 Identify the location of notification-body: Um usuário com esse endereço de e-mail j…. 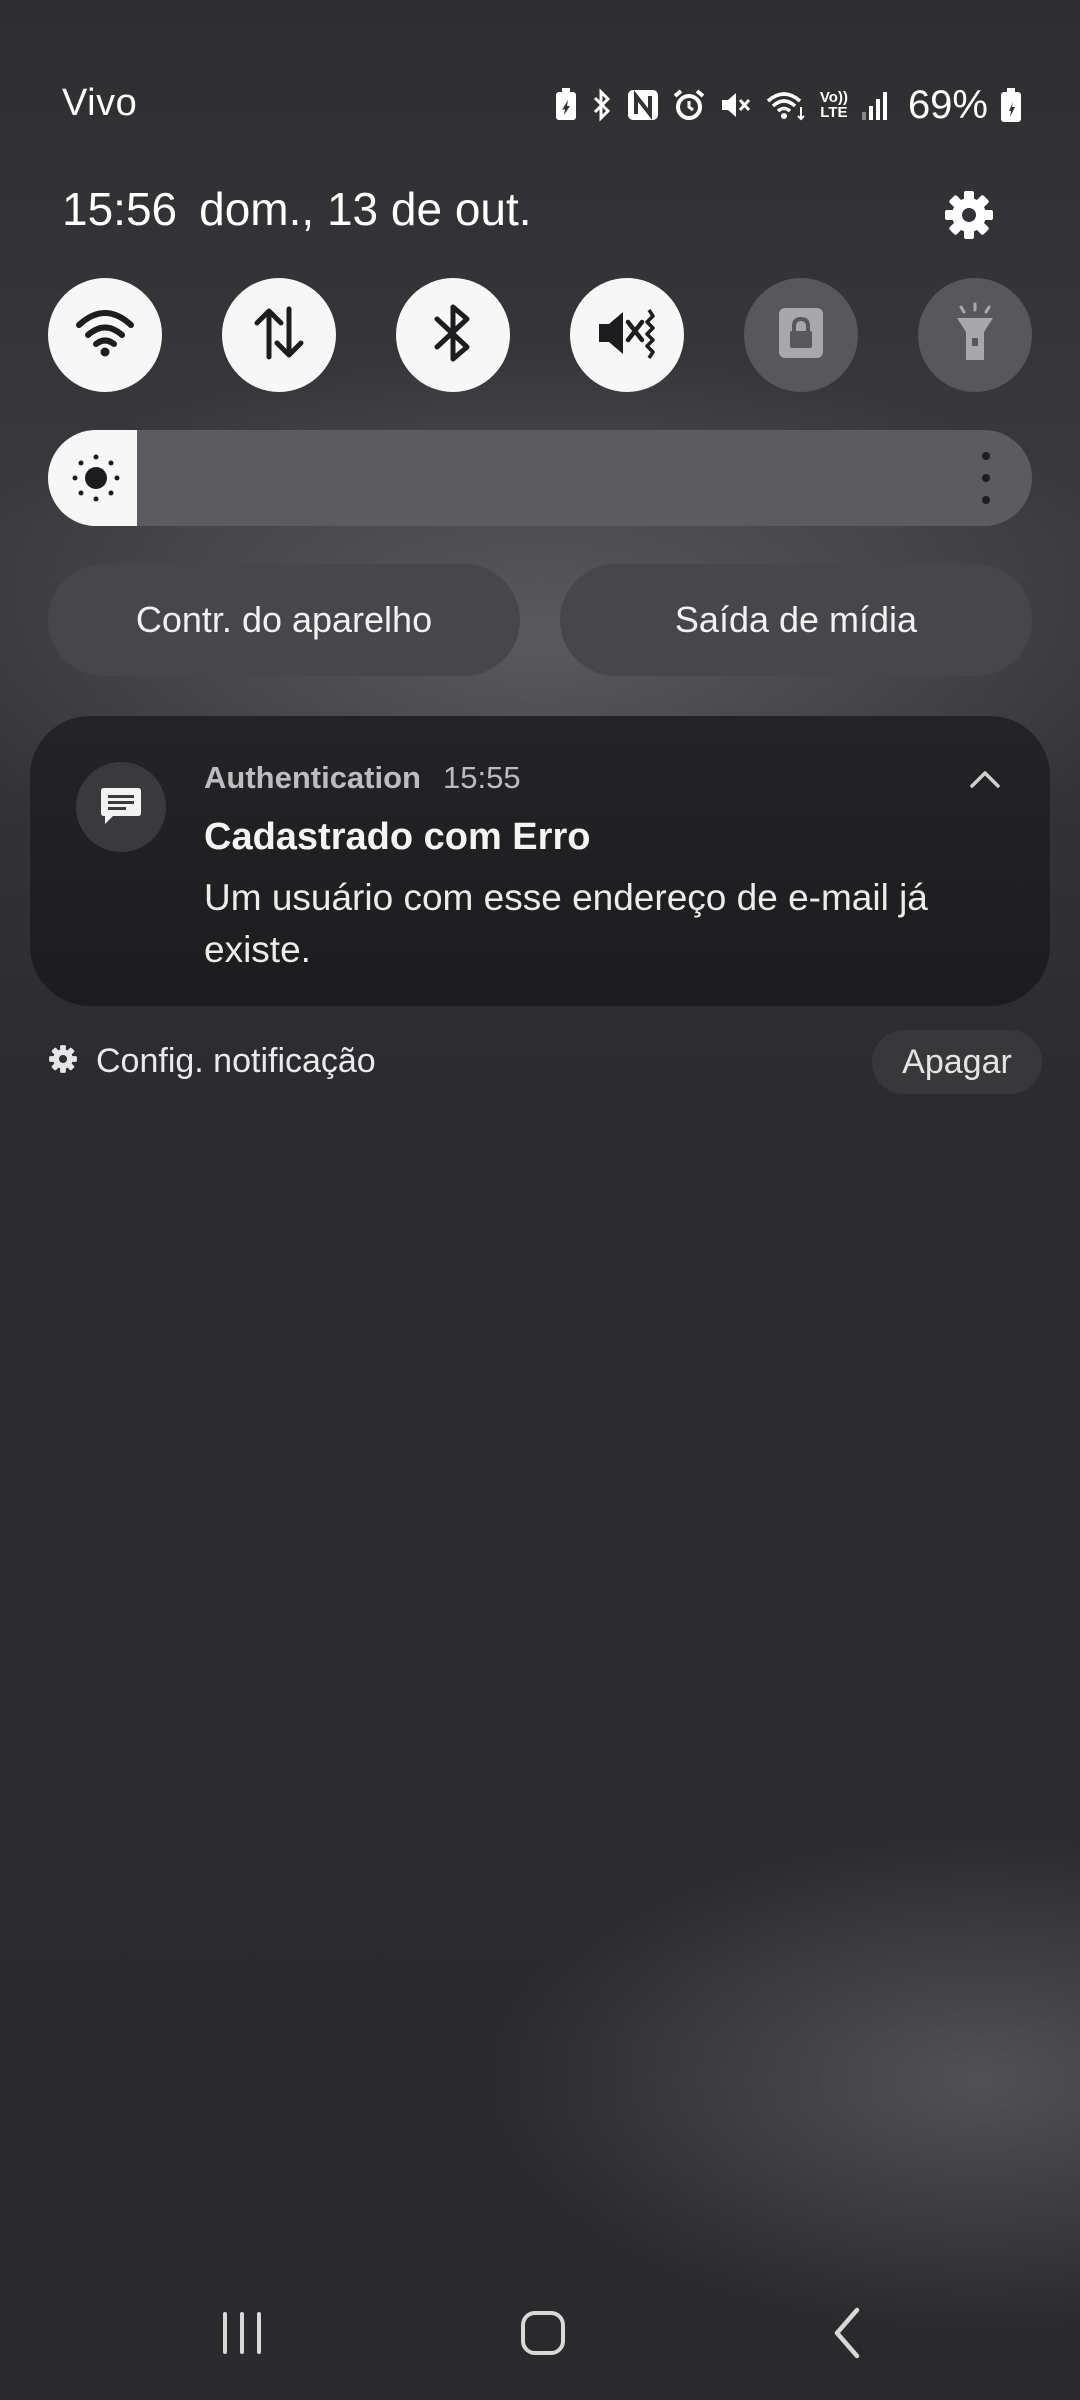
(566, 923).